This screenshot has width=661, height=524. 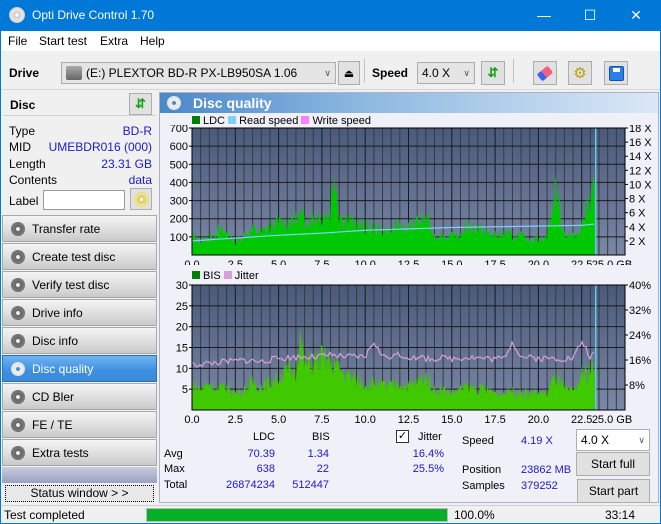 I want to click on y-tick-label-left: 400, so click(x=179, y=183).